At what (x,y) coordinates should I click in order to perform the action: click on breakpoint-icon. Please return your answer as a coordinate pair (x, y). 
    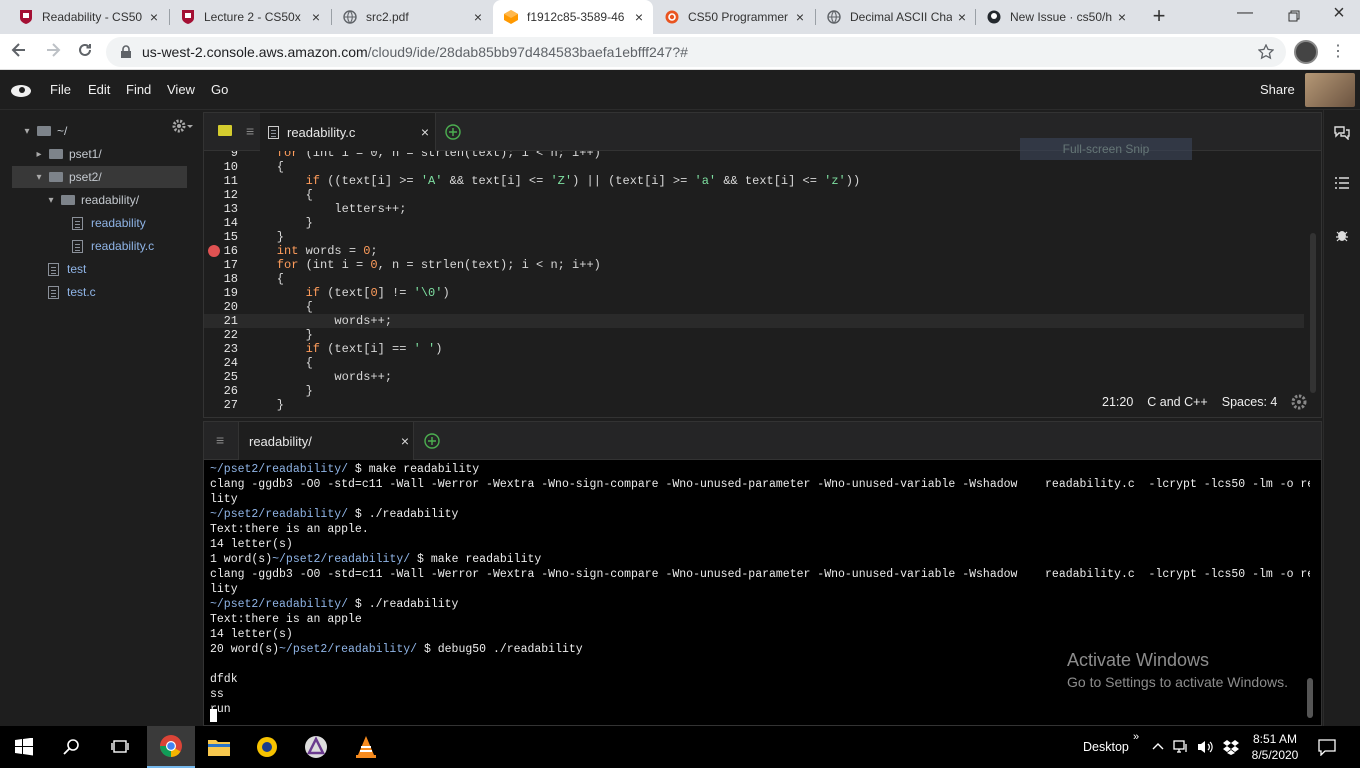
    Looking at the image, I should click on (214, 251).